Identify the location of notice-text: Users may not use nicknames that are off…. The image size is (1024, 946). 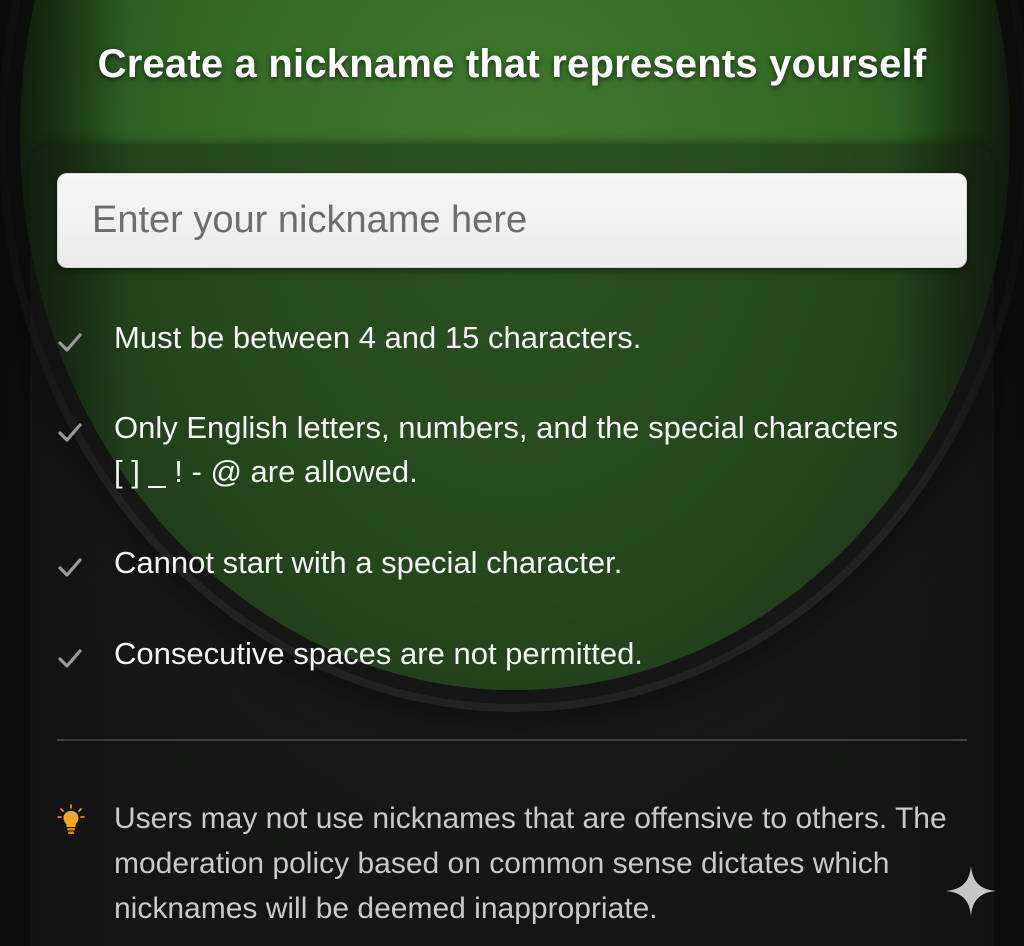
(530, 863).